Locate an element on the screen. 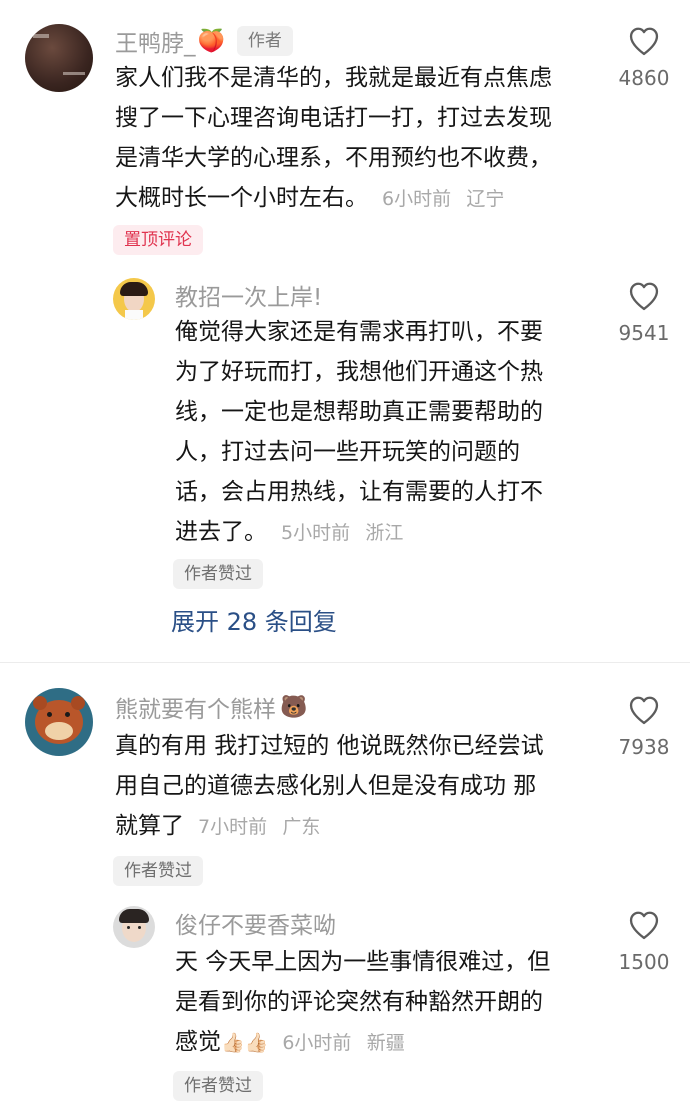 The width and height of the screenshot is (690, 1105). reply-username: 俊仔不要香菜呦 is located at coordinates (255, 923).